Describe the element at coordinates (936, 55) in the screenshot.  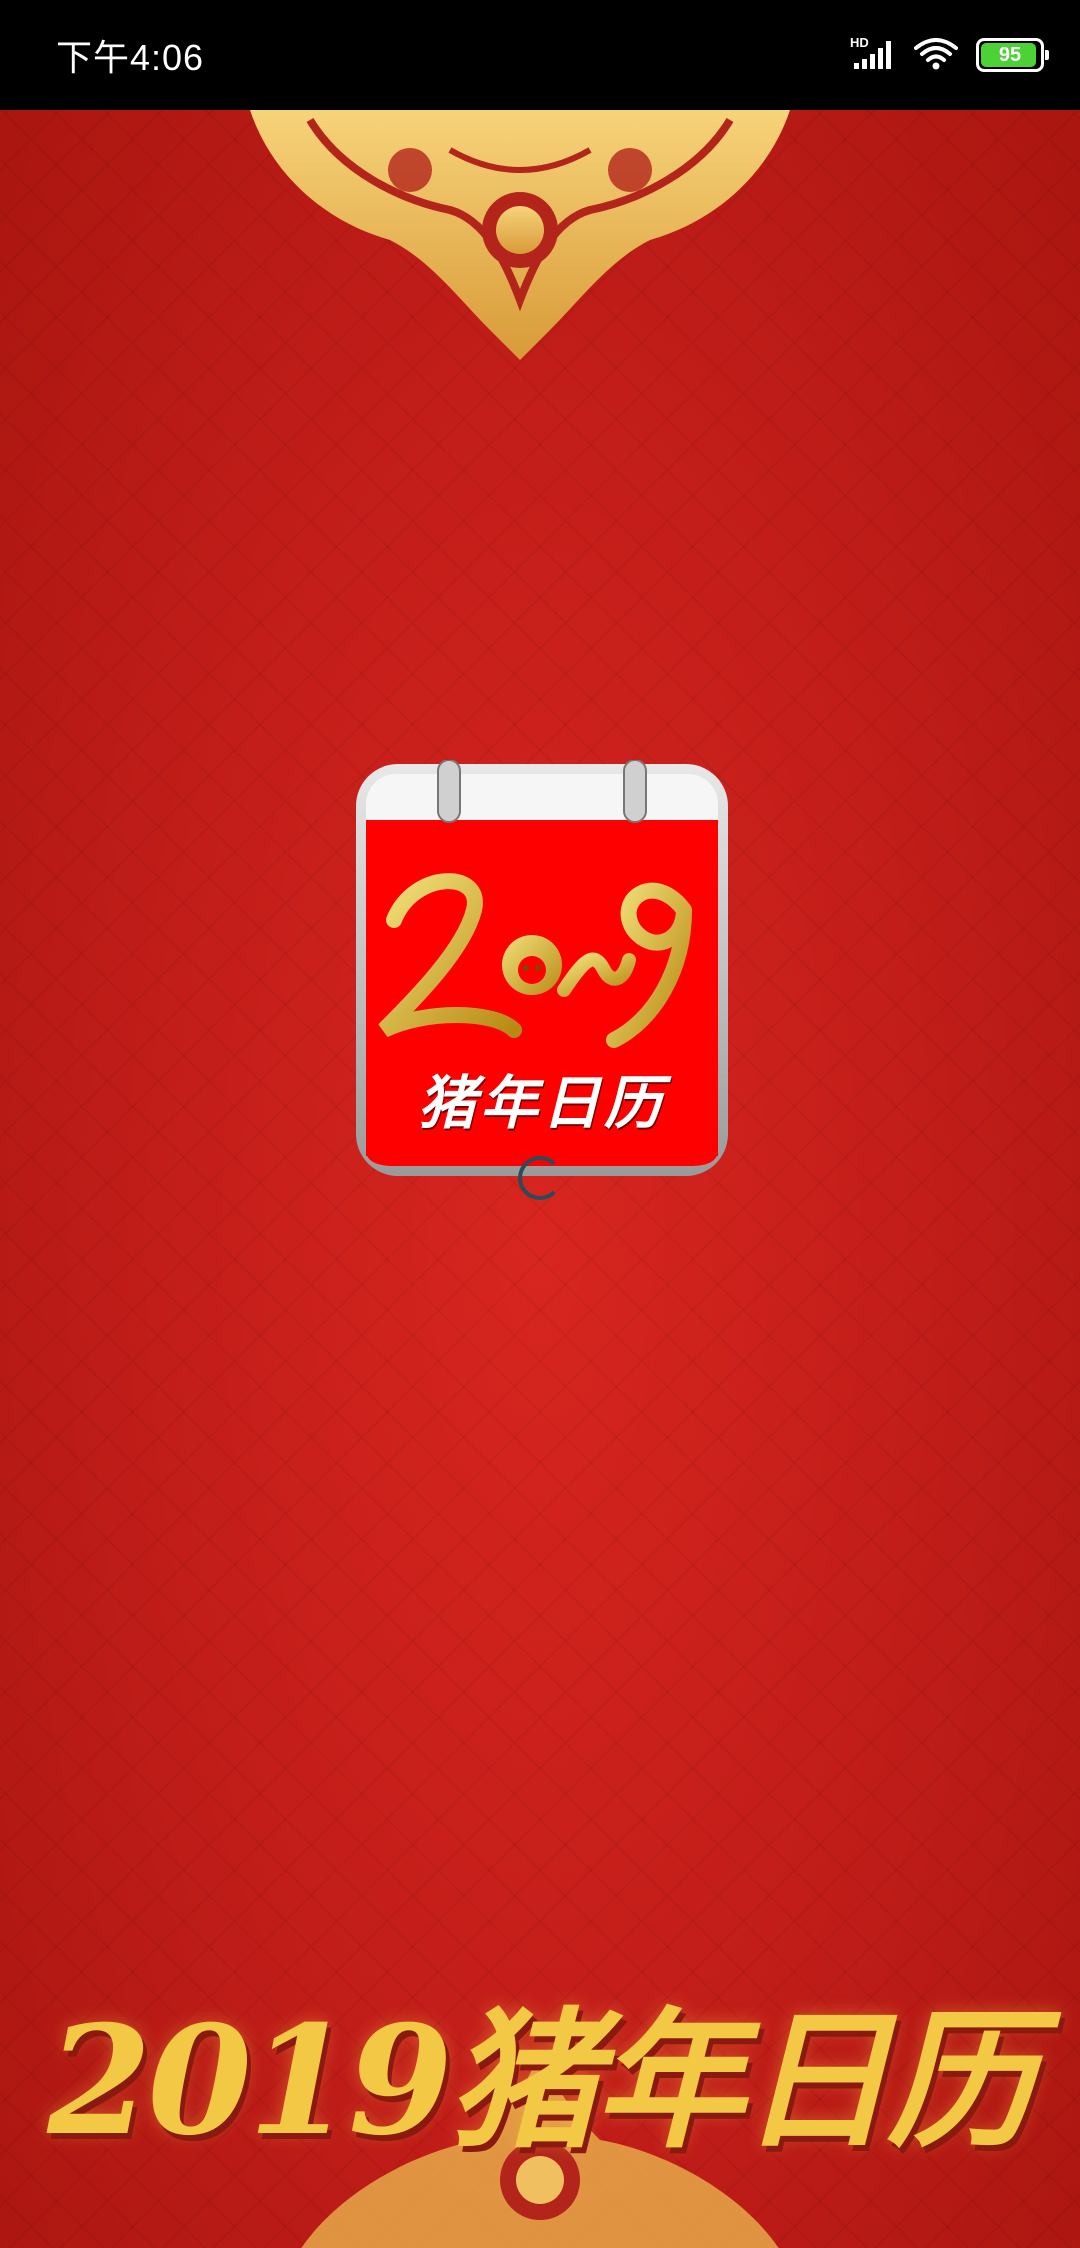
I see `wifi-icon` at that location.